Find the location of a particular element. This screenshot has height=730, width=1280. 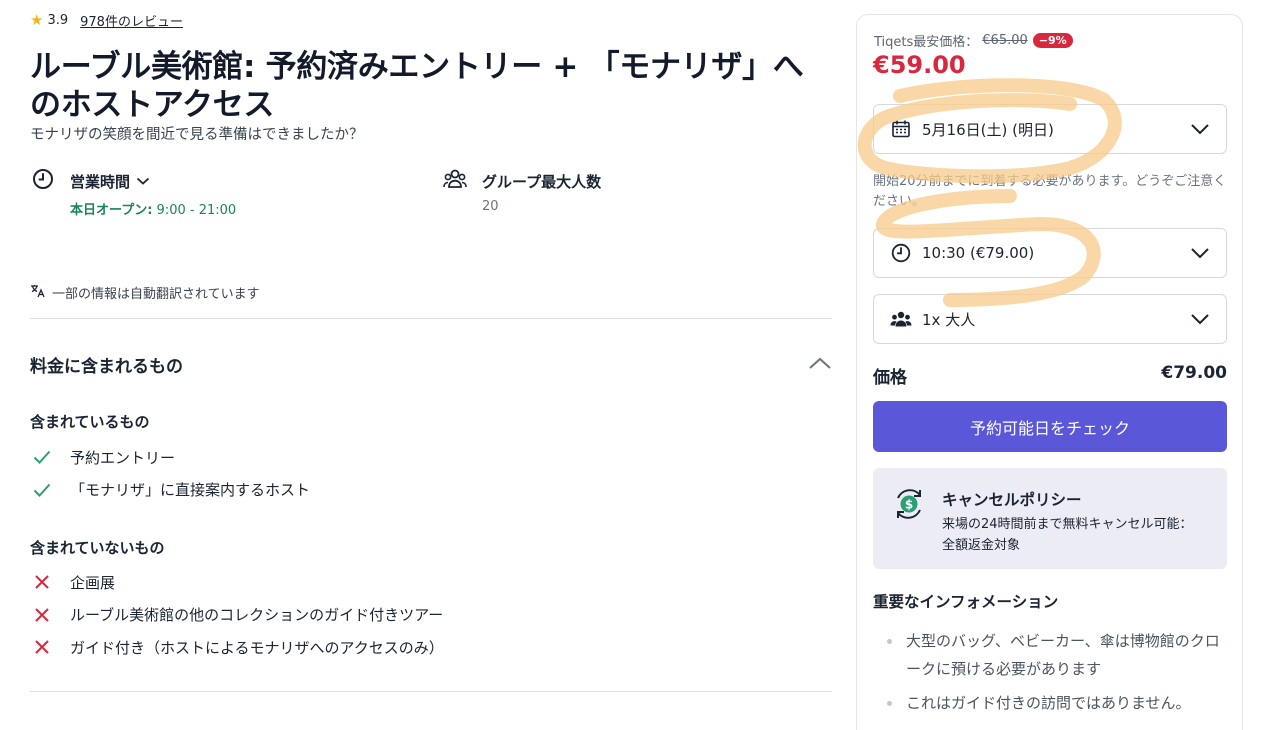

cancellation-policy-box: $ キャンセルポリシー 来場の24時間前まで無料キャンセル可能：全額返金対象 is located at coordinates (1050, 518).